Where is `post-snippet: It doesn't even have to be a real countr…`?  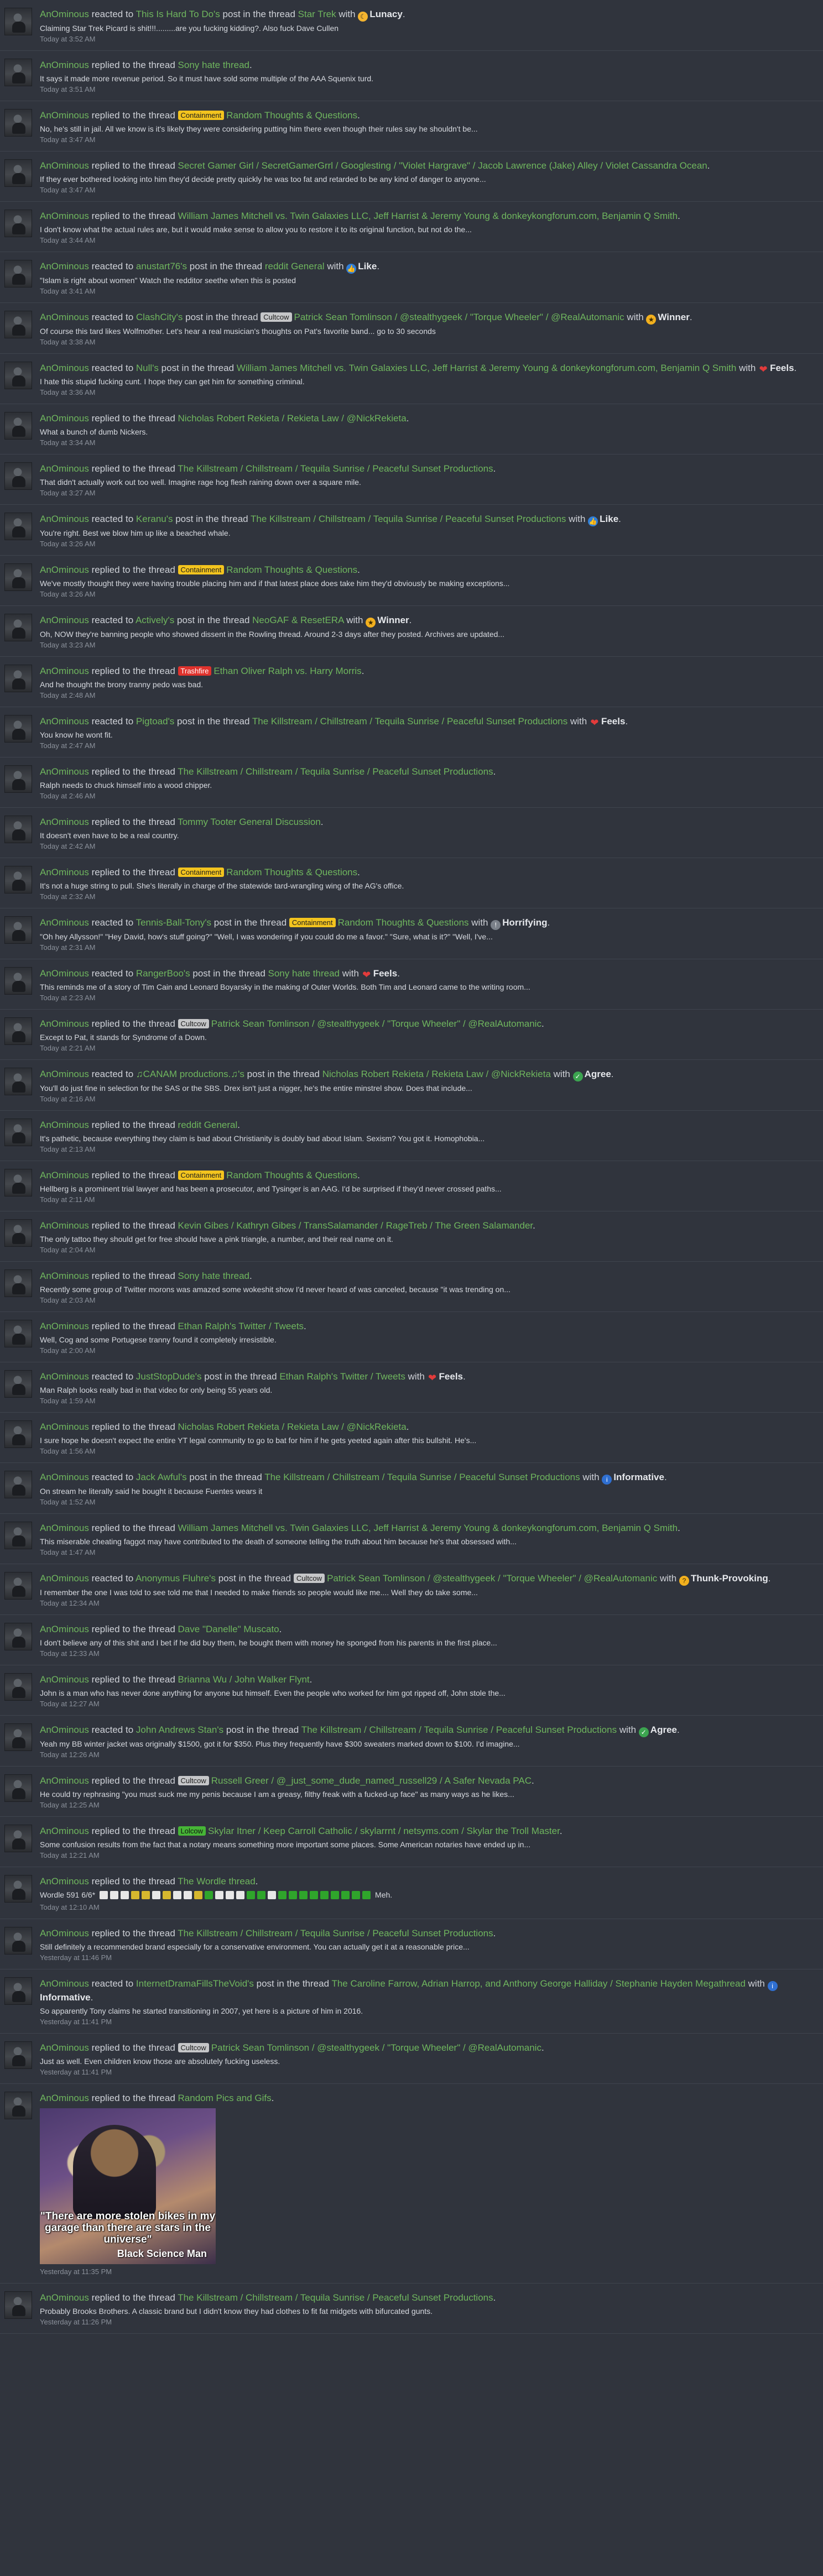 post-snippet: It doesn't even have to be a real countr… is located at coordinates (426, 835).